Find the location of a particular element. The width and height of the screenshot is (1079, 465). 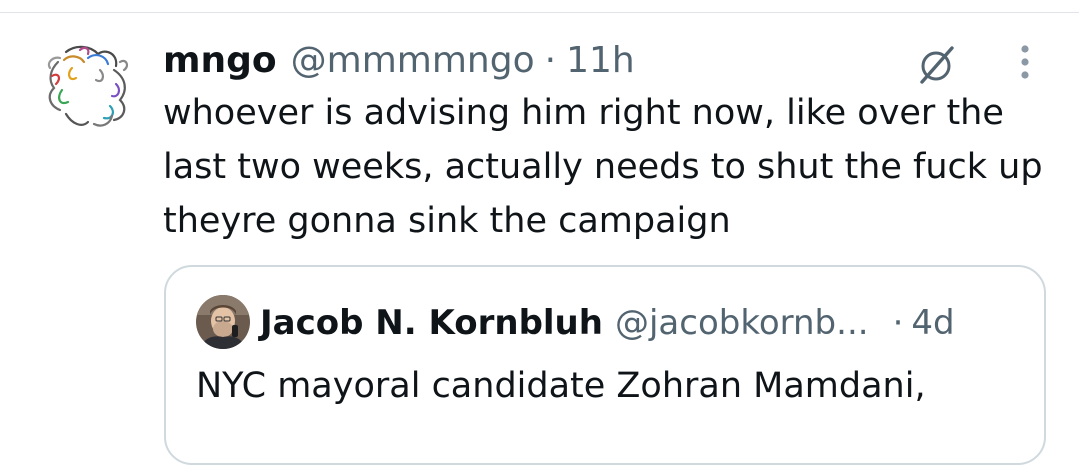

timestamp: 11h is located at coordinates (600, 60).